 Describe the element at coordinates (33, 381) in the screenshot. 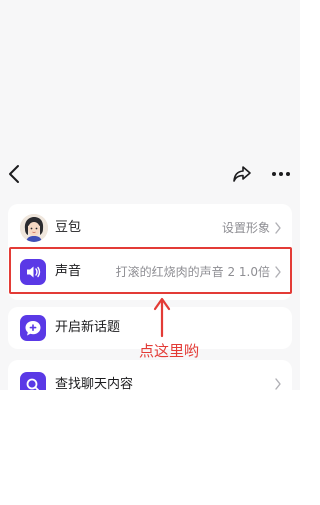

I see `search-icon` at that location.